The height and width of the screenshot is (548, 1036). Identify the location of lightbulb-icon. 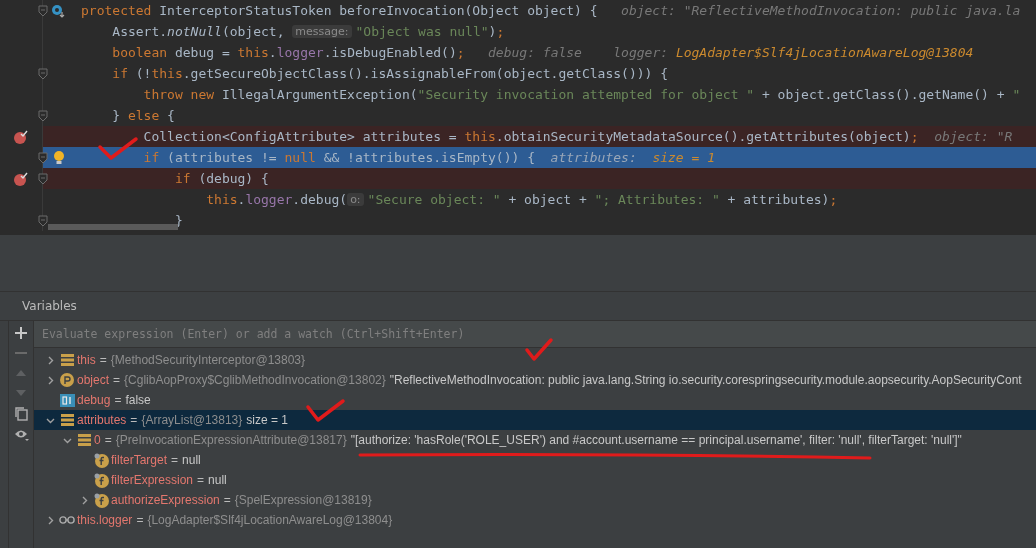
(59, 157).